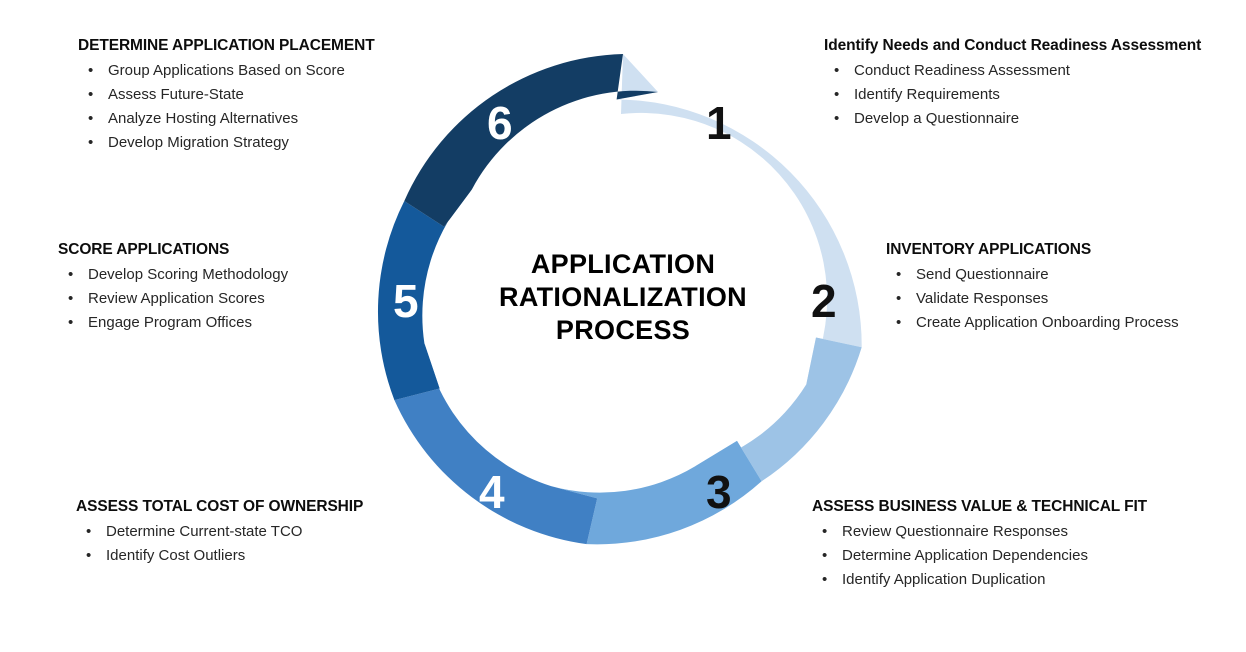 Image resolution: width=1246 pixels, height=652 pixels. I want to click on step-heading-4: ASSESS TOTAL COST OF OWNERSHIP, so click(220, 506).